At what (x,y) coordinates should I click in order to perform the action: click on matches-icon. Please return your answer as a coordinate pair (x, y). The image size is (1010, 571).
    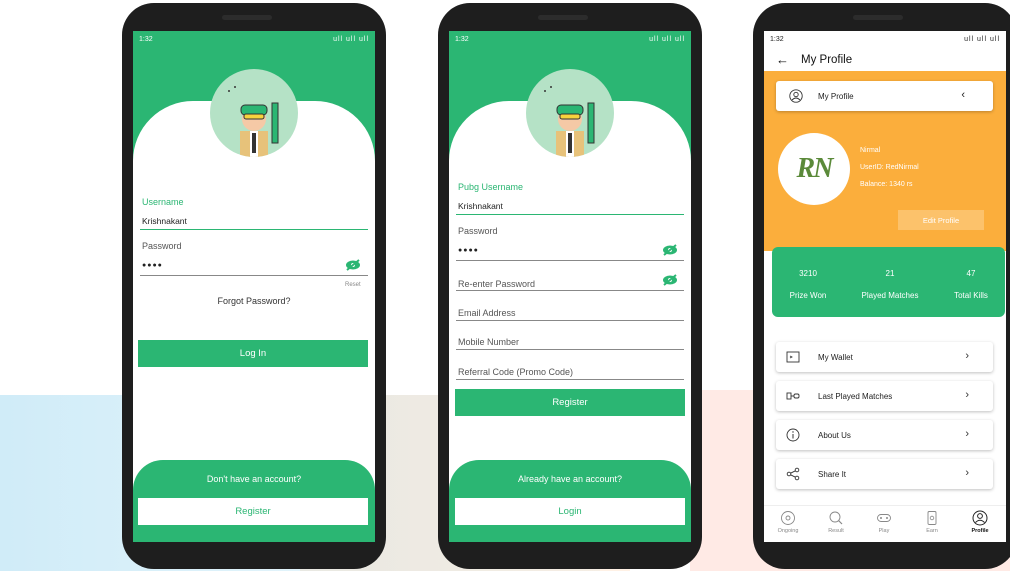
    Looking at the image, I should click on (793, 396).